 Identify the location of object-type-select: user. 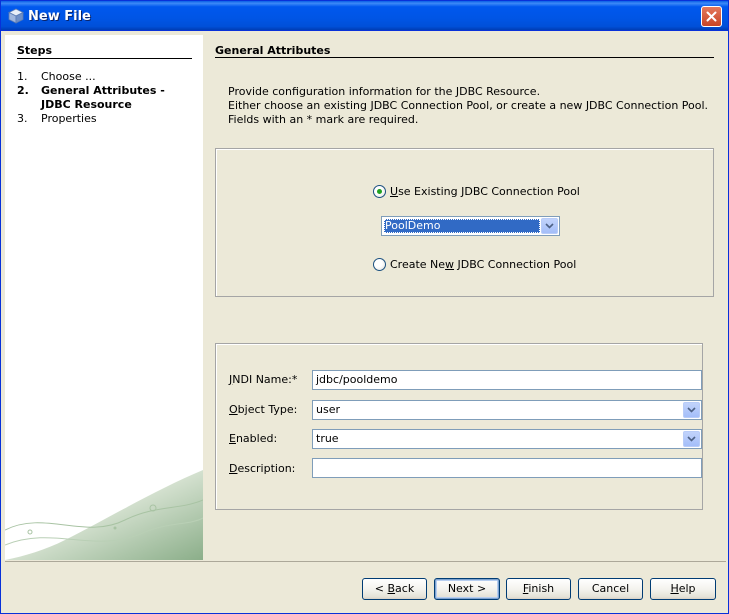
(507, 410).